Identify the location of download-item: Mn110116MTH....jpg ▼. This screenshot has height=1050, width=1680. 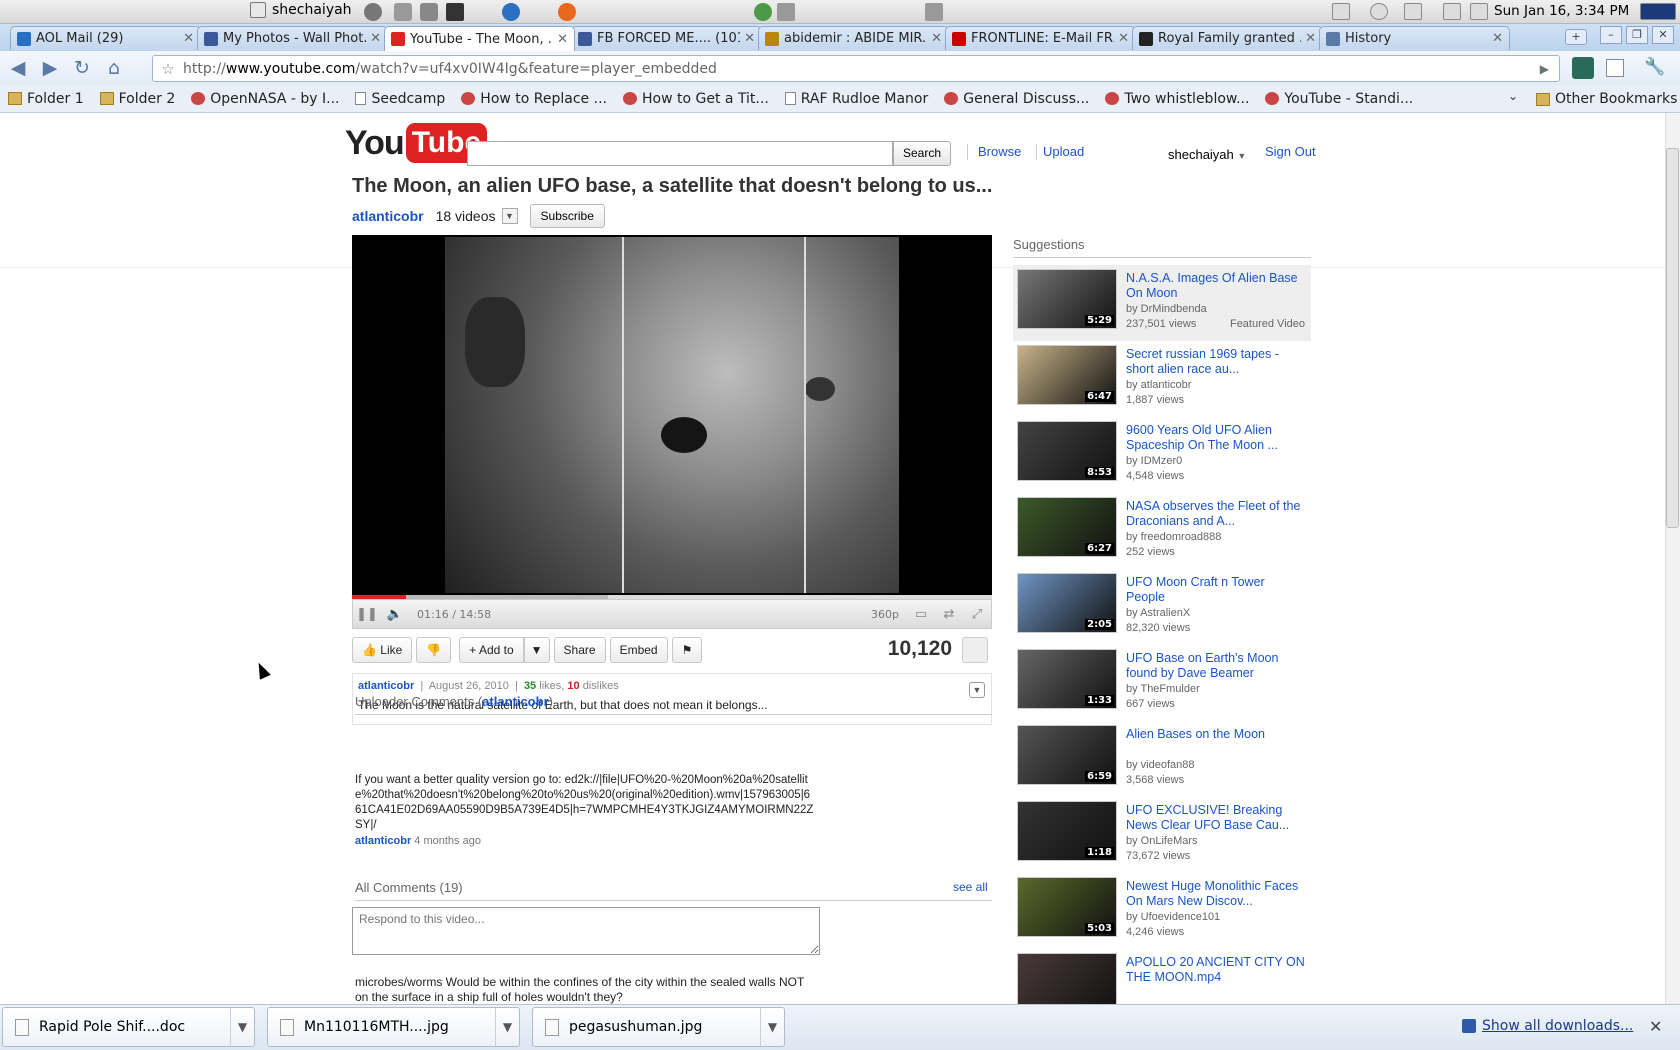
(393, 1027).